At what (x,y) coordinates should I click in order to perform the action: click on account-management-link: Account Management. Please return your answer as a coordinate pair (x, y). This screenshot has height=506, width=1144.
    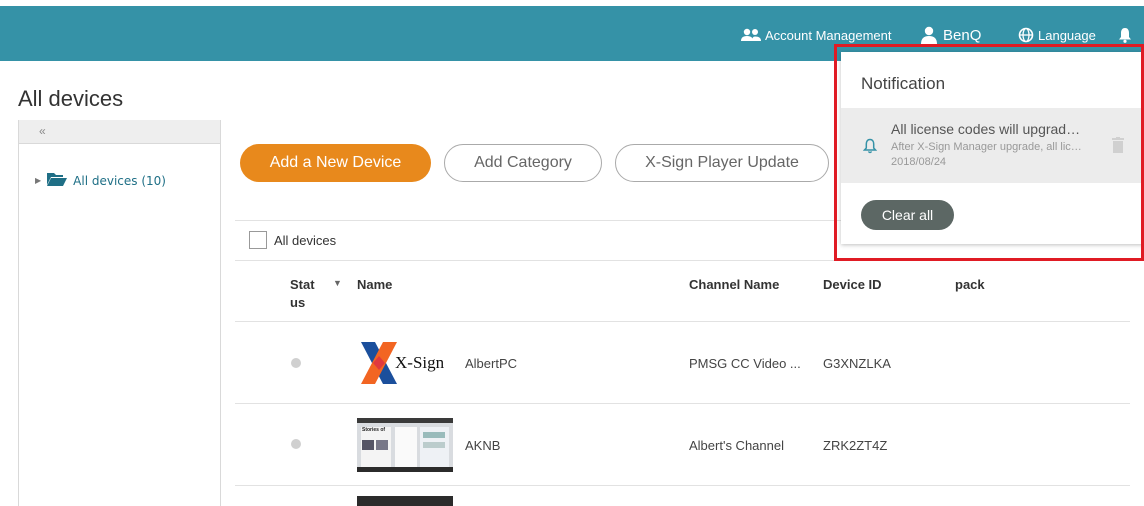
    Looking at the image, I should click on (815, 35).